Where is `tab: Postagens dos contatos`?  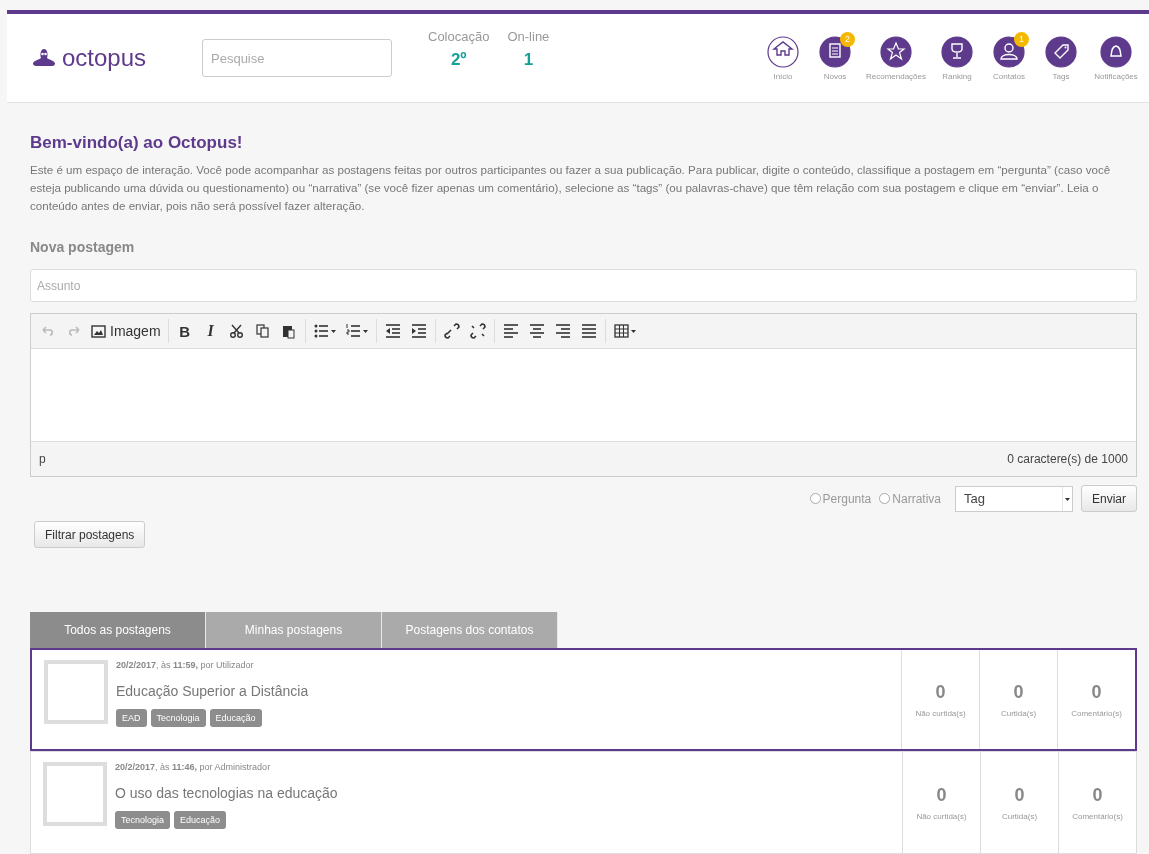 tab: Postagens dos contatos is located at coordinates (470, 630).